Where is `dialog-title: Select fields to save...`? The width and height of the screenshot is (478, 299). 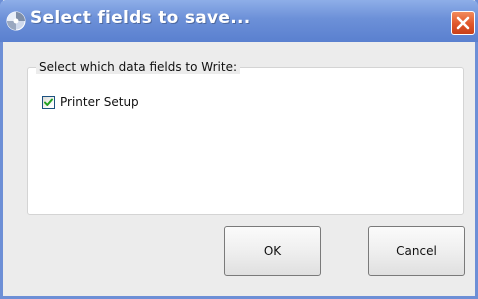
dialog-title: Select fields to save... is located at coordinates (140, 18).